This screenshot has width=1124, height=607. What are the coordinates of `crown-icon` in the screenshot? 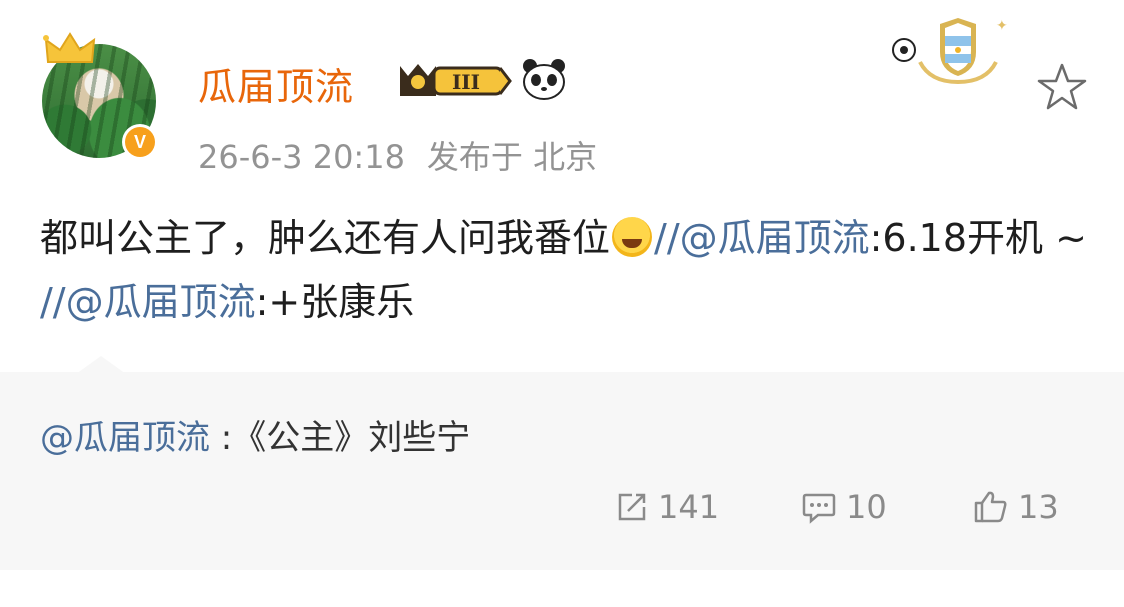 It's located at (69, 47).